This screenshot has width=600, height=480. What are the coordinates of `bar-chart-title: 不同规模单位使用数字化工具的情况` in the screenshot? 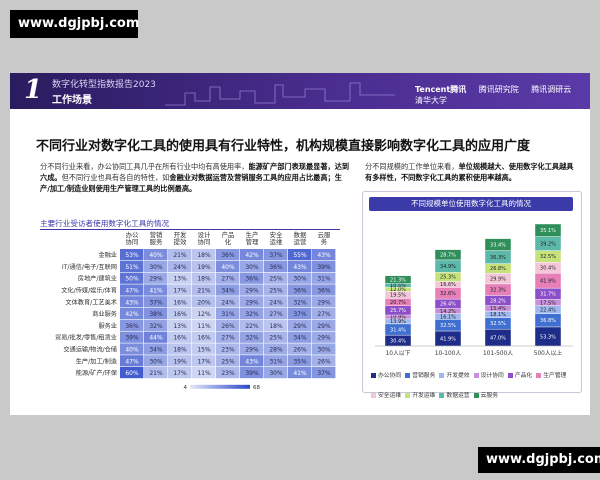 It's located at (471, 204).